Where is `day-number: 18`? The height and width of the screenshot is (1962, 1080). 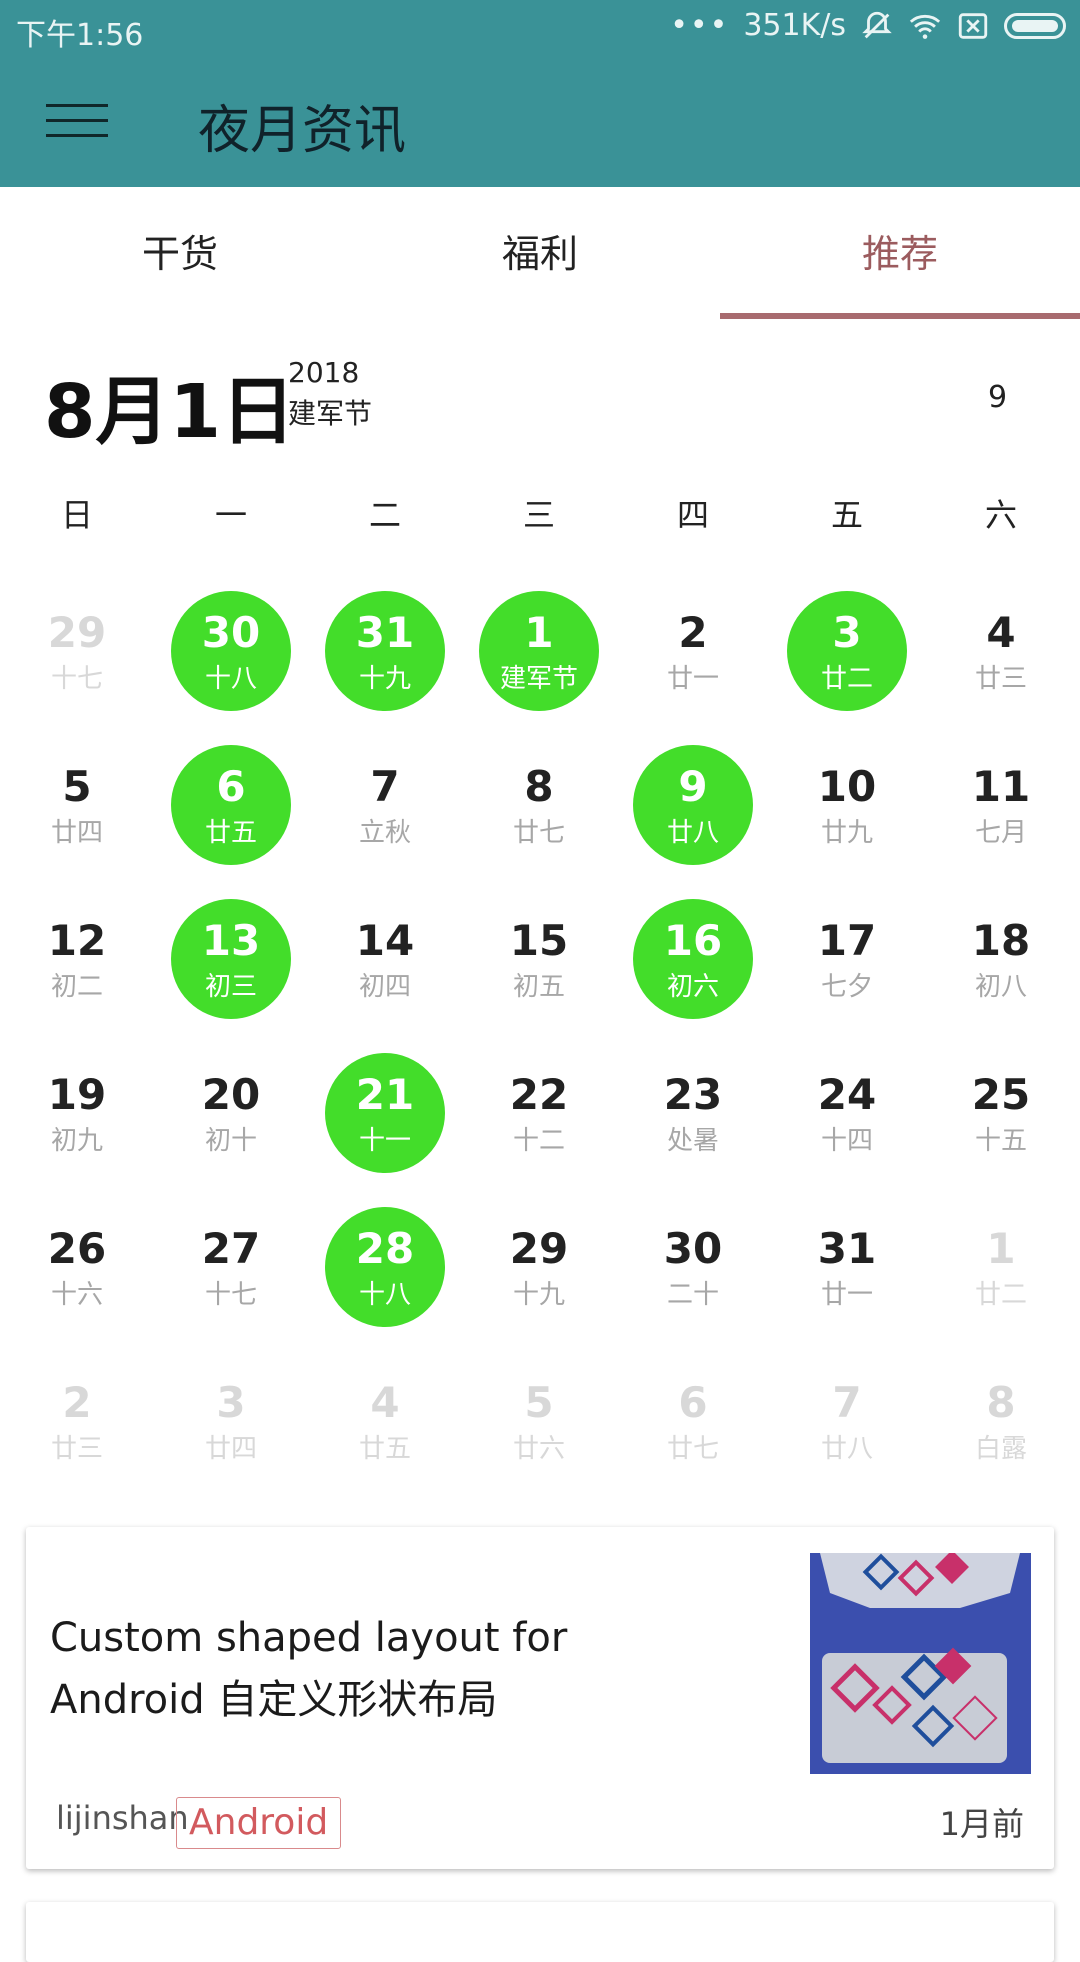
day-number: 18 is located at coordinates (1001, 940).